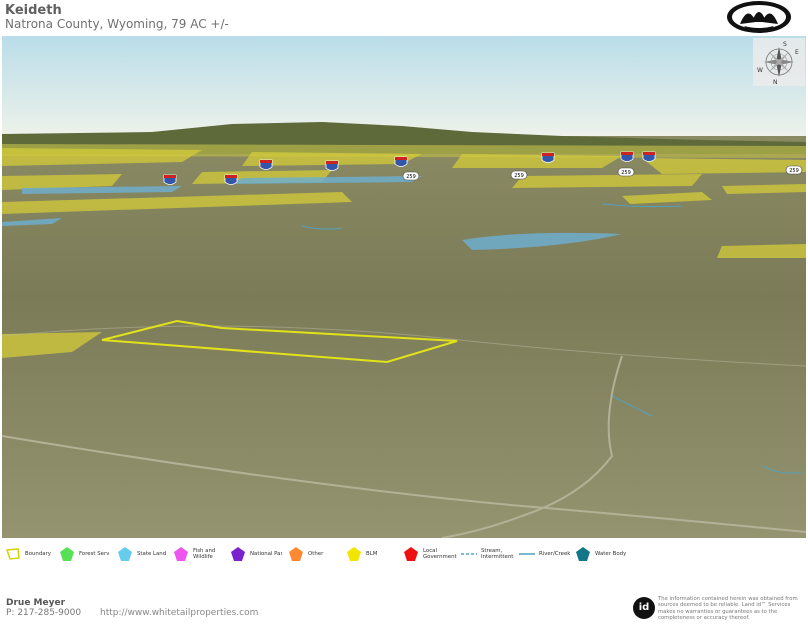 The width and height of the screenshot is (808, 624). I want to click on compass-label-w: W, so click(760, 70).